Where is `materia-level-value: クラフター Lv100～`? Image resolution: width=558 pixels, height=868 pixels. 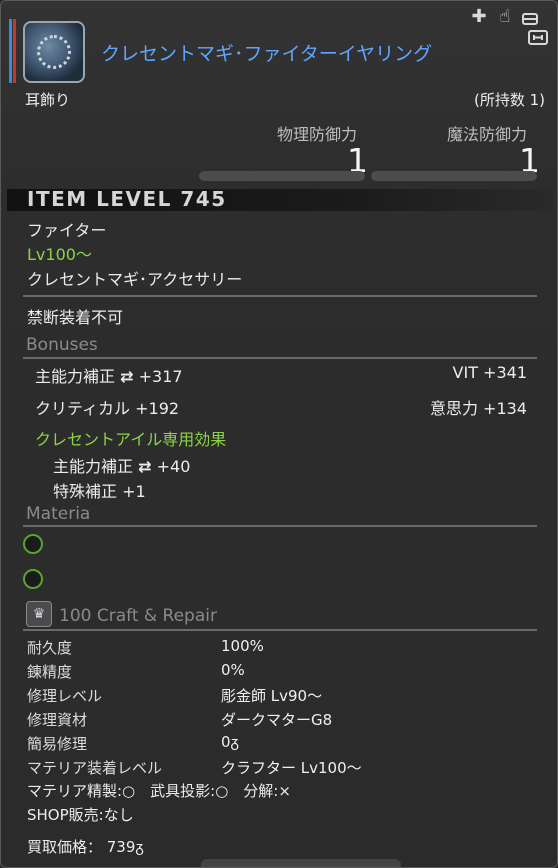
materia-level-value: クラフター Lv100～ is located at coordinates (291, 768).